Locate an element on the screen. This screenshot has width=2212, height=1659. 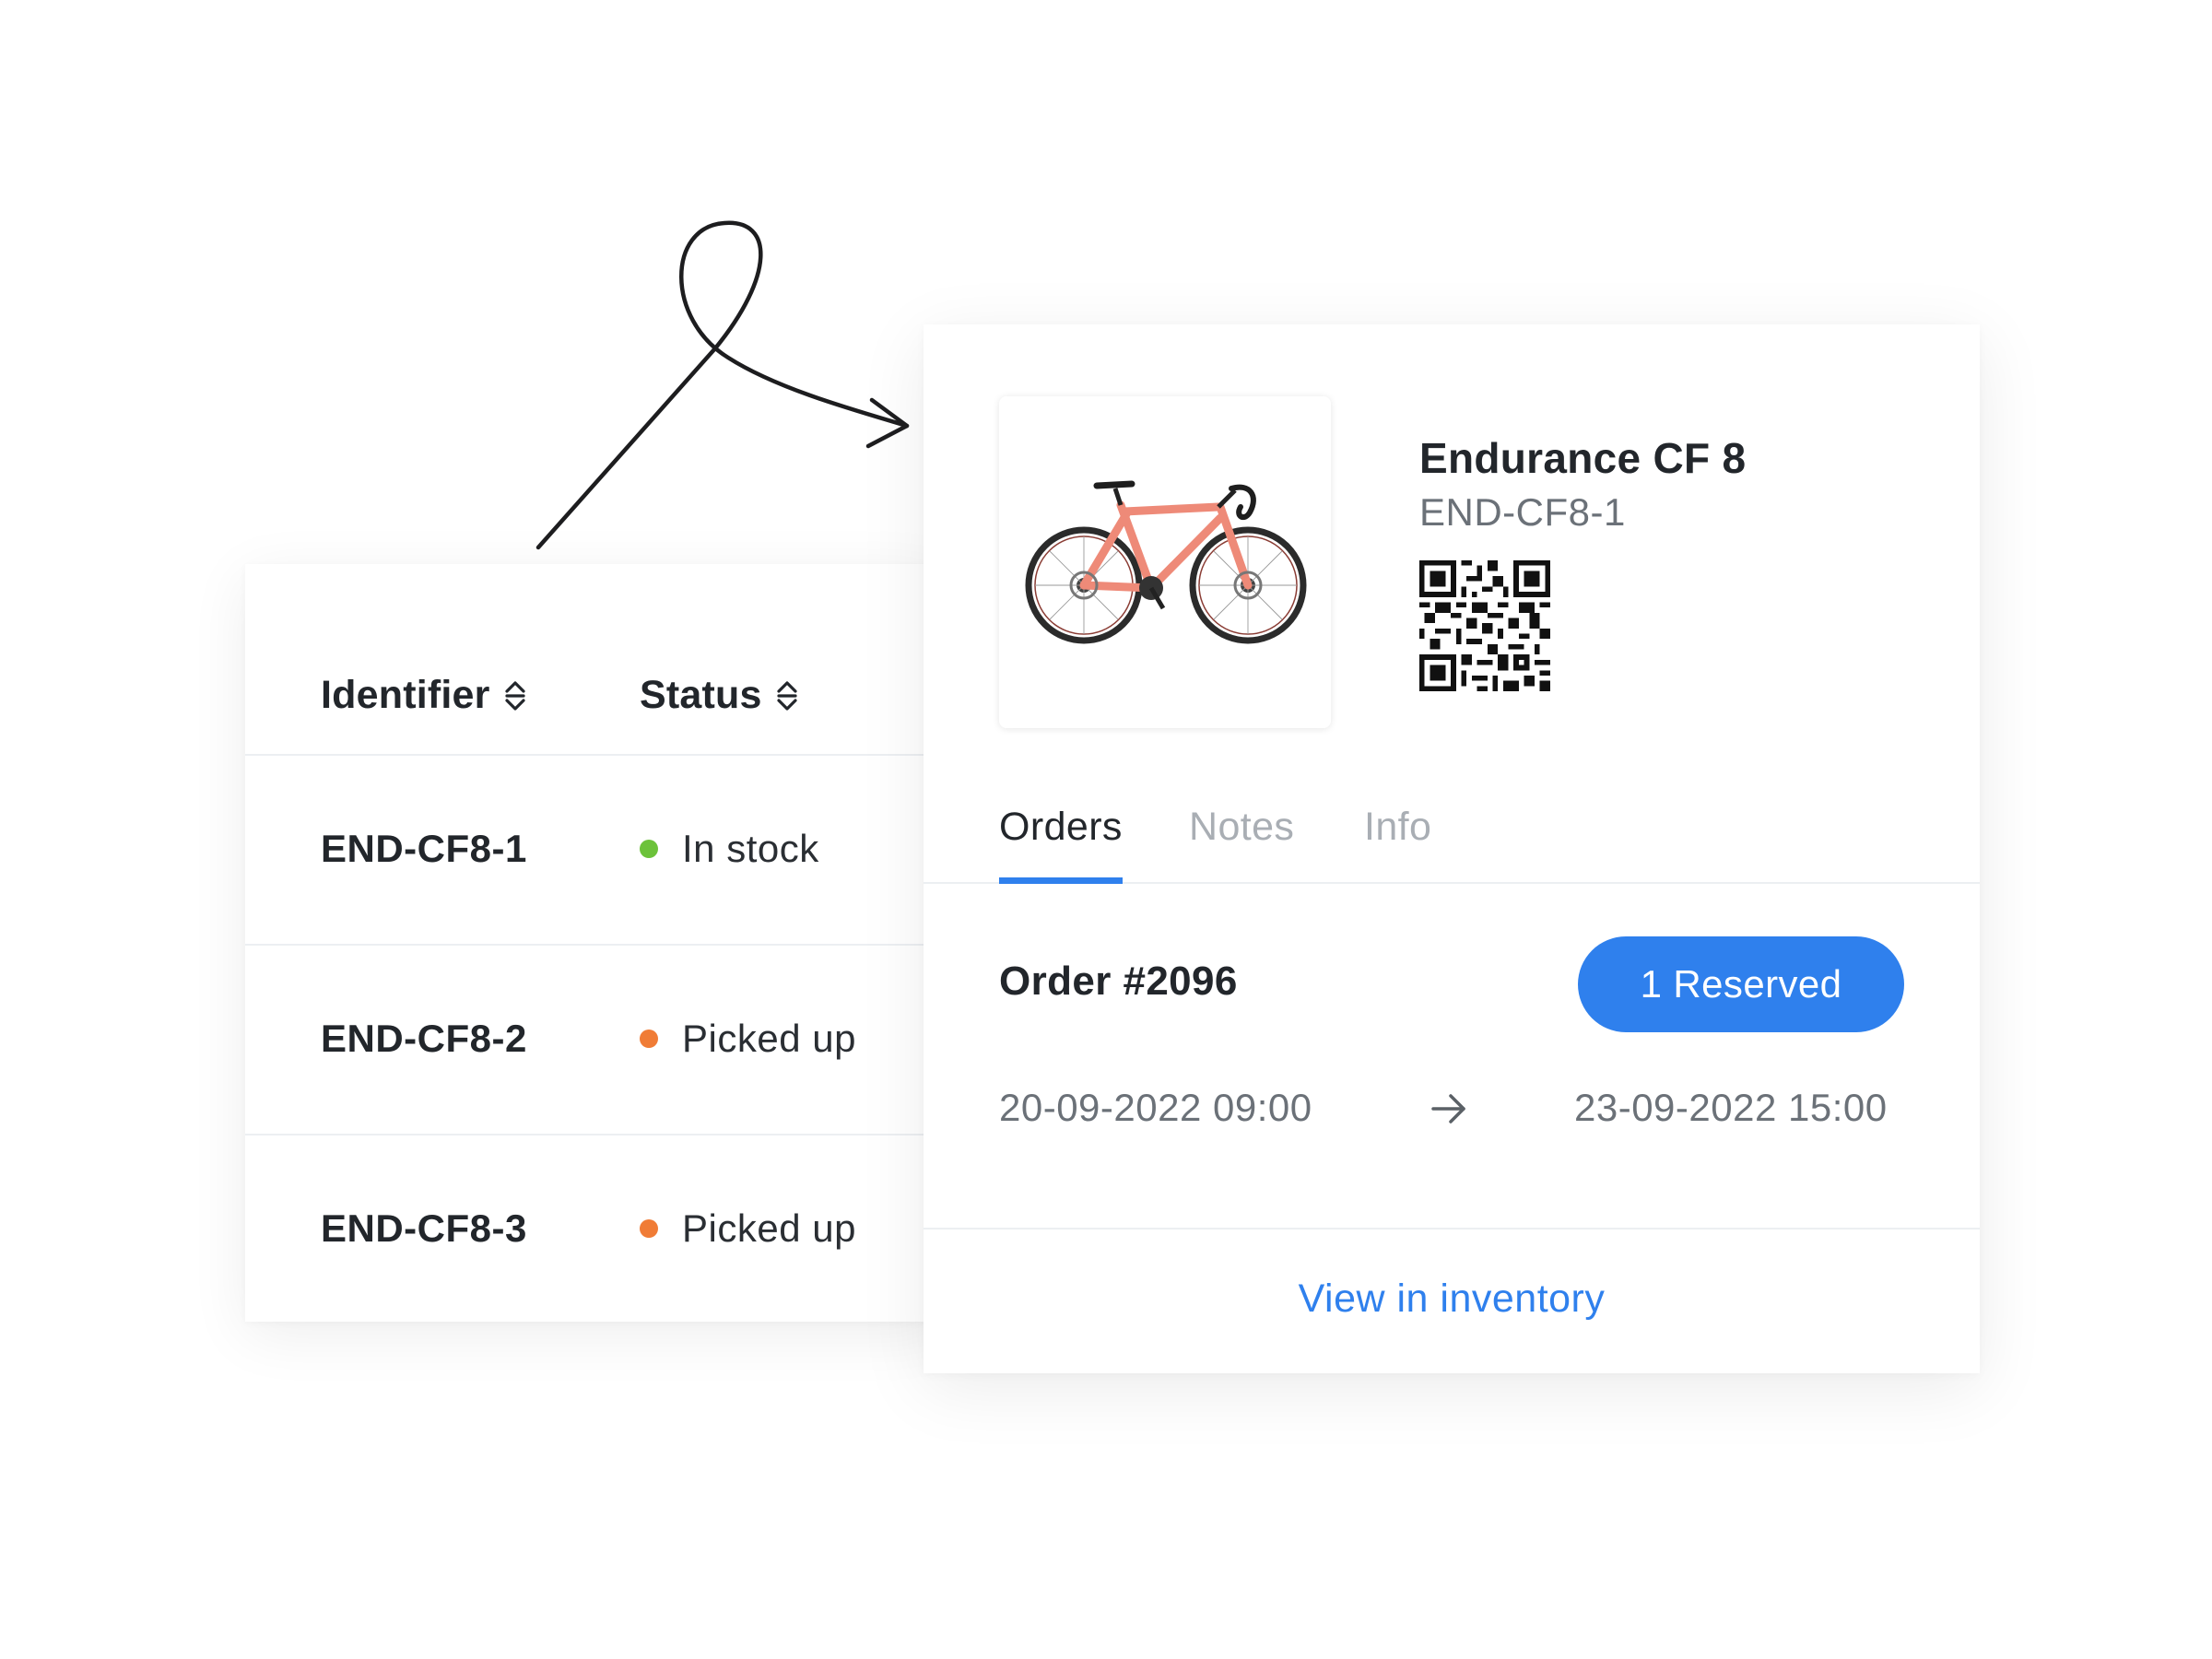
tab-orders: Orders is located at coordinates (1061, 837).